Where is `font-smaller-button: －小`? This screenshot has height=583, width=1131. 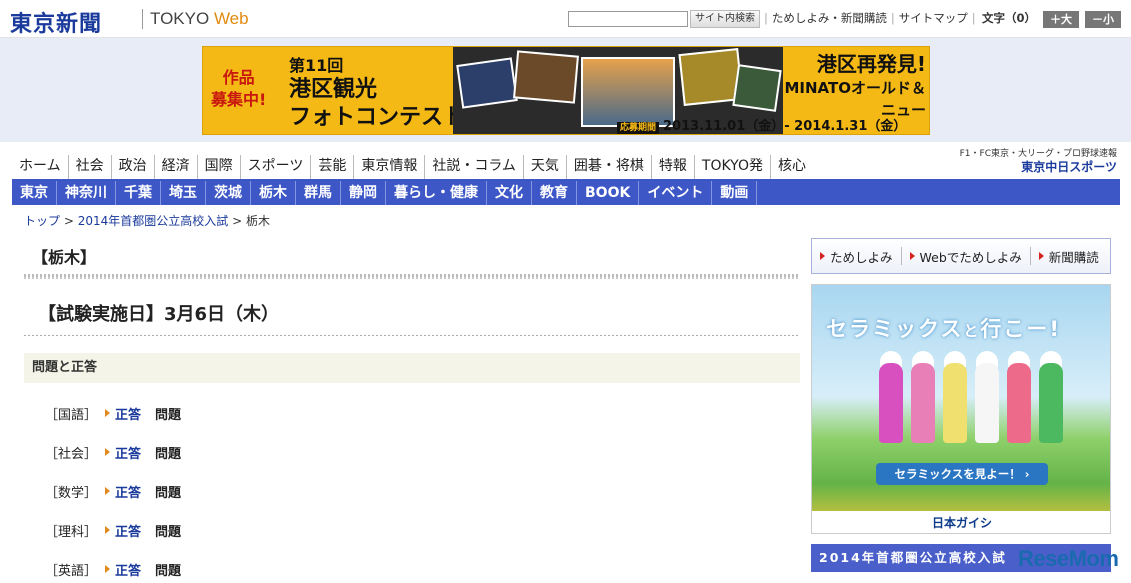
font-smaller-button: －小 is located at coordinates (1103, 19).